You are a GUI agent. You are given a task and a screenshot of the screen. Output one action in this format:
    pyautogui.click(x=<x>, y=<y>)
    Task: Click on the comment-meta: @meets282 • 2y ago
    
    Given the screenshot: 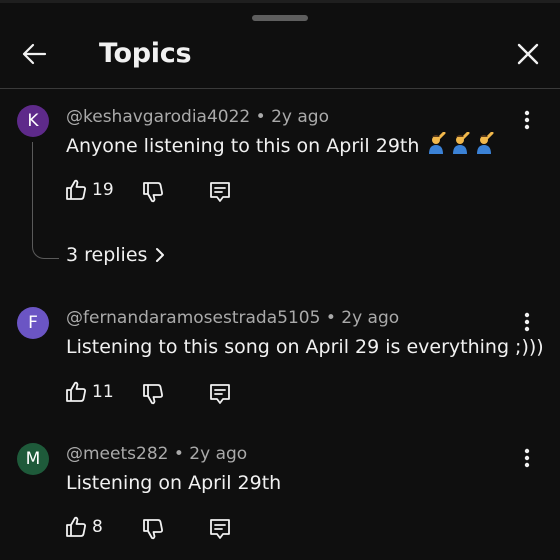 What is the action you would take?
    pyautogui.click(x=156, y=454)
    